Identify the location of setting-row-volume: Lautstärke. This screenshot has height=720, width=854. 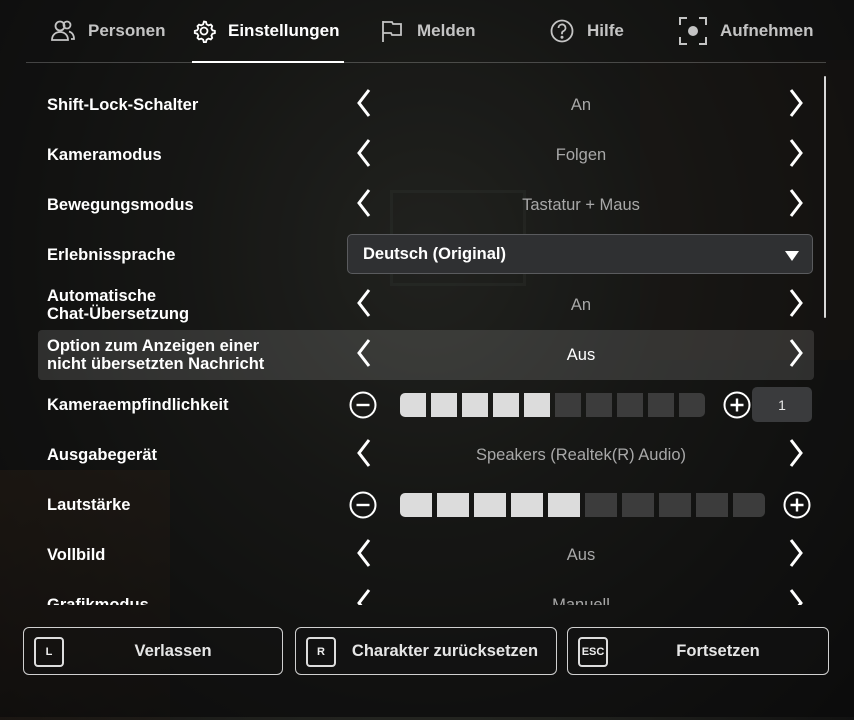
(426, 505).